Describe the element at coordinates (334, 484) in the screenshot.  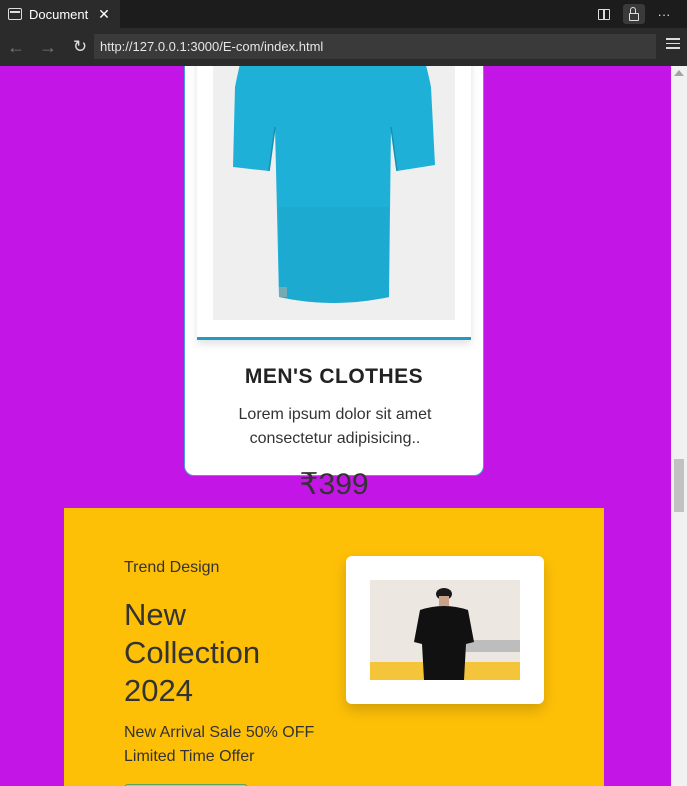
I see `product-price: ₹399` at that location.